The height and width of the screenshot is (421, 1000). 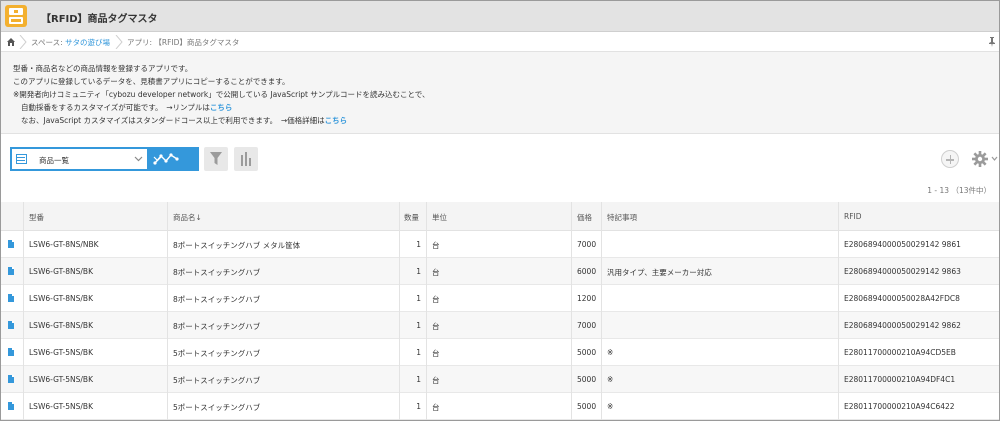 What do you see at coordinates (79, 159) in the screenshot?
I see `view-selector: 商品一覧` at bounding box center [79, 159].